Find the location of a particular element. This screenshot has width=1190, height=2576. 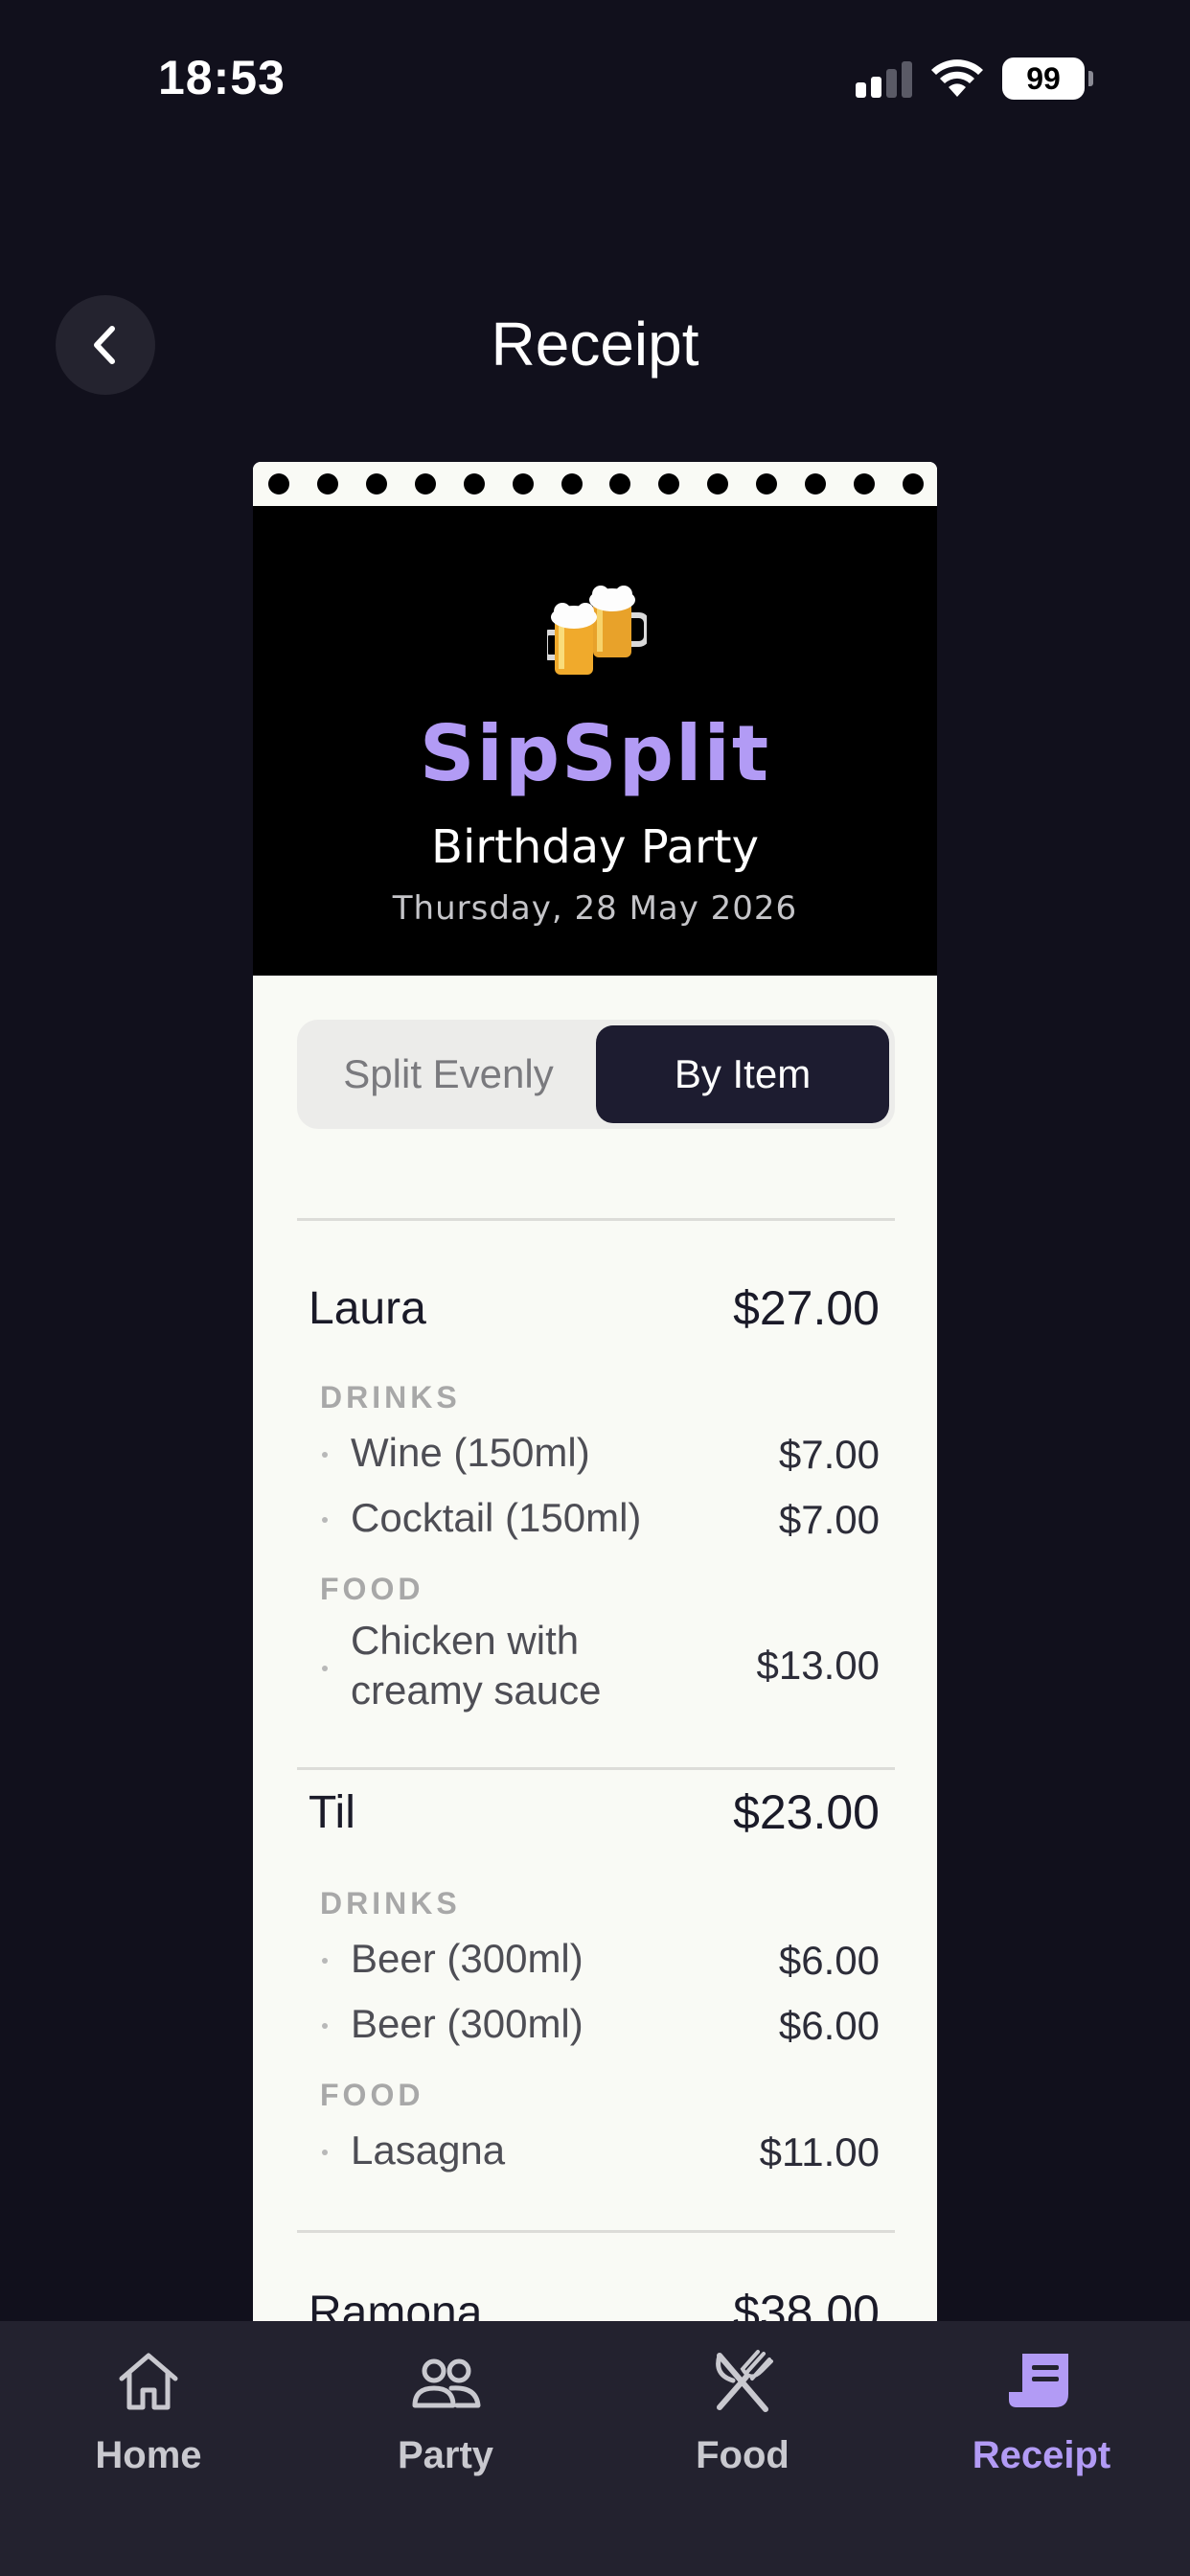

tab-label: Home is located at coordinates (148, 2455).